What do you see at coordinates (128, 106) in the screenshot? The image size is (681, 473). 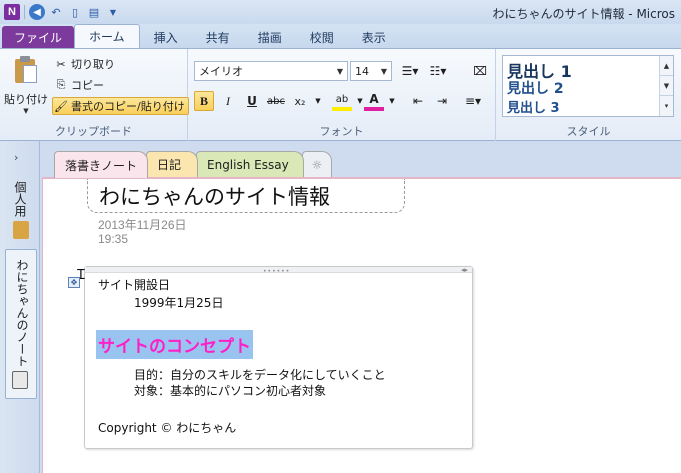 I see `format-painter-label: 書式のコピー/貼り付け` at bounding box center [128, 106].